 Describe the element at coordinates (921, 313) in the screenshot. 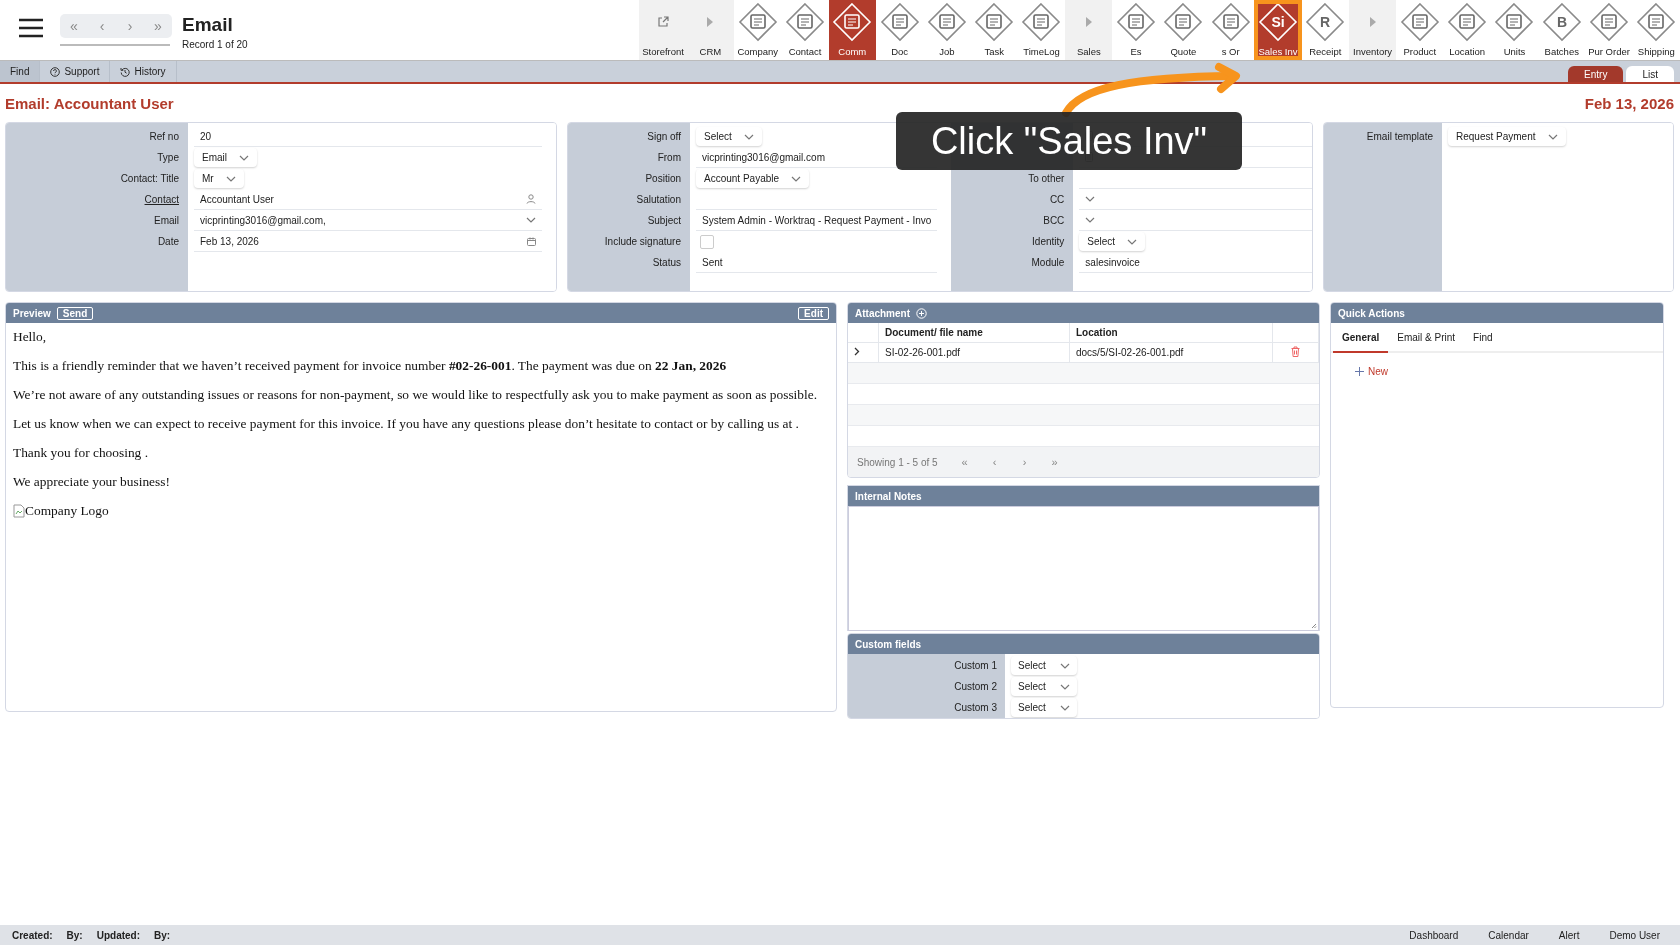

I see `add-icon` at that location.